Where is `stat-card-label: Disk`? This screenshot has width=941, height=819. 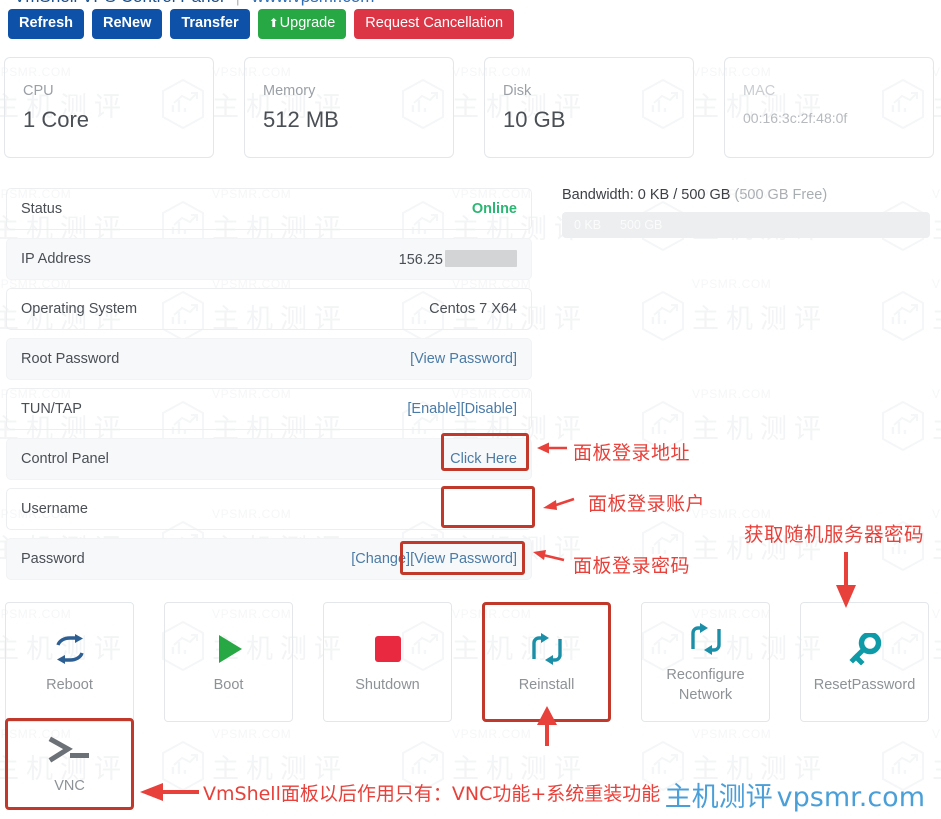 stat-card-label: Disk is located at coordinates (517, 91).